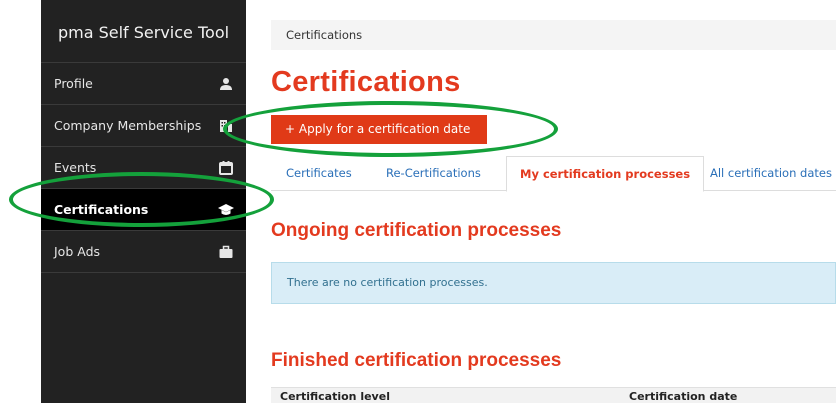 This screenshot has height=403, width=836. Describe the element at coordinates (553, 283) in the screenshot. I see `no-processes-alert: There are no certification processes.` at that location.